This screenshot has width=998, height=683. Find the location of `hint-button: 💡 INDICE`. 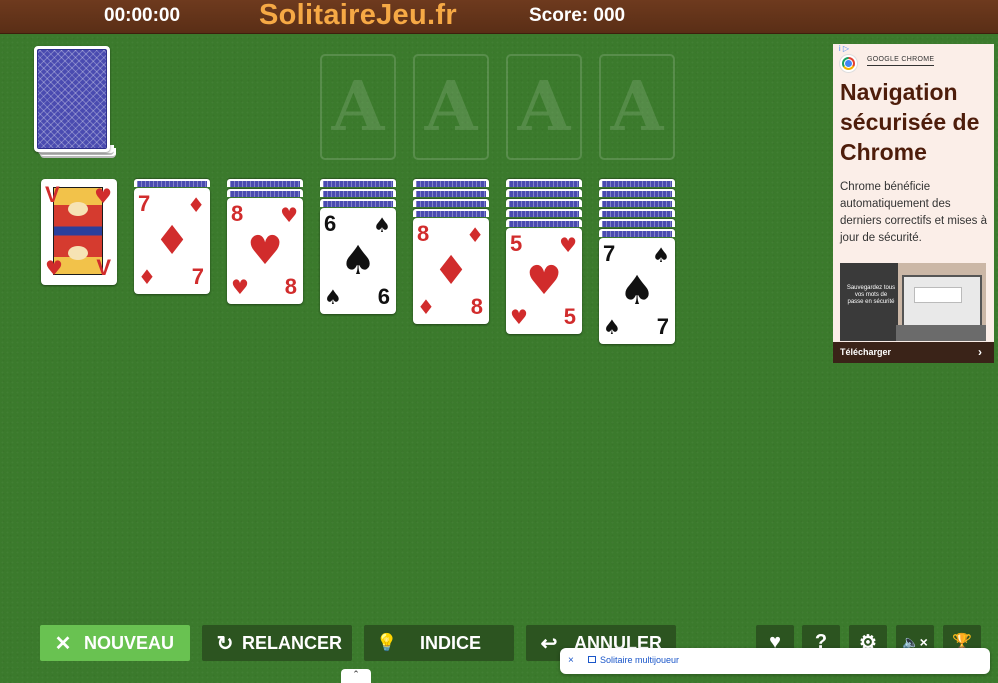

hint-button: 💡 INDICE is located at coordinates (439, 643).